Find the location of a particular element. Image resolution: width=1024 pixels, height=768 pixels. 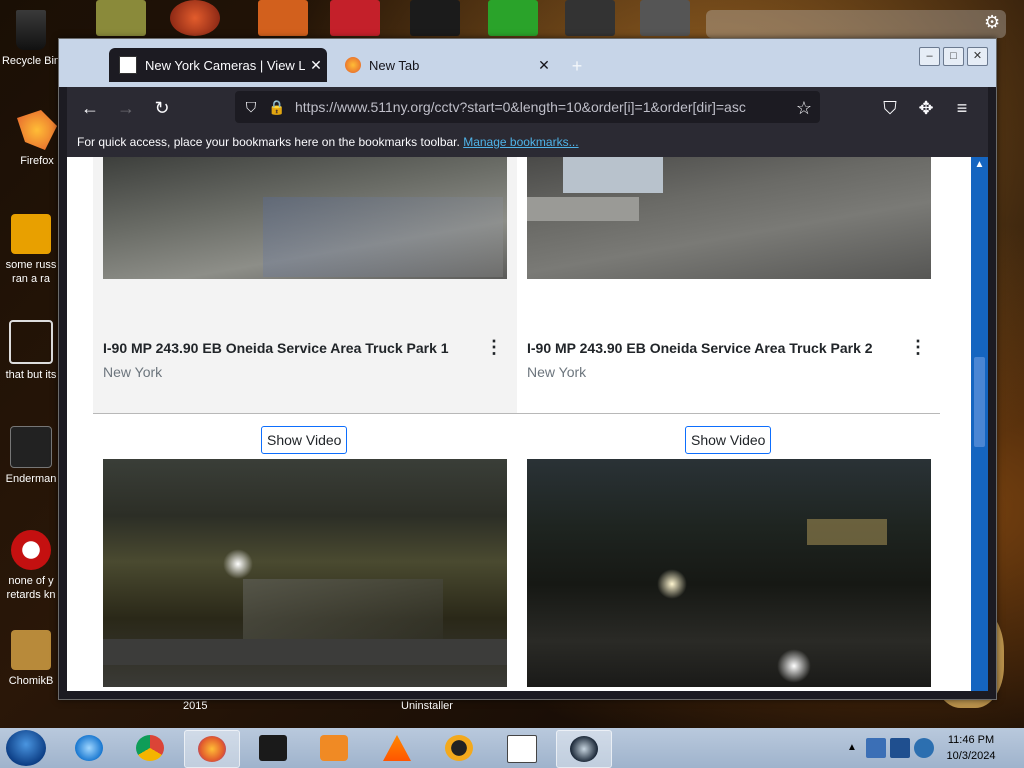

reload-icon: ↻ is located at coordinates (162, 108).